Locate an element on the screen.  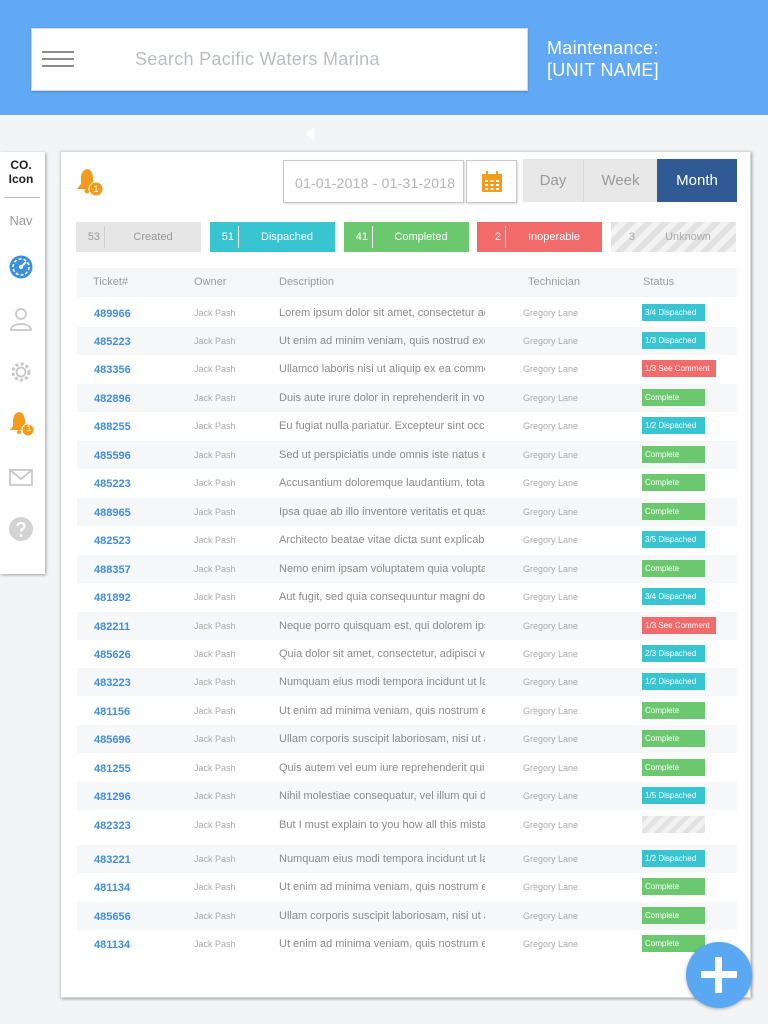
bell-icon: 1 is located at coordinates (21, 423).